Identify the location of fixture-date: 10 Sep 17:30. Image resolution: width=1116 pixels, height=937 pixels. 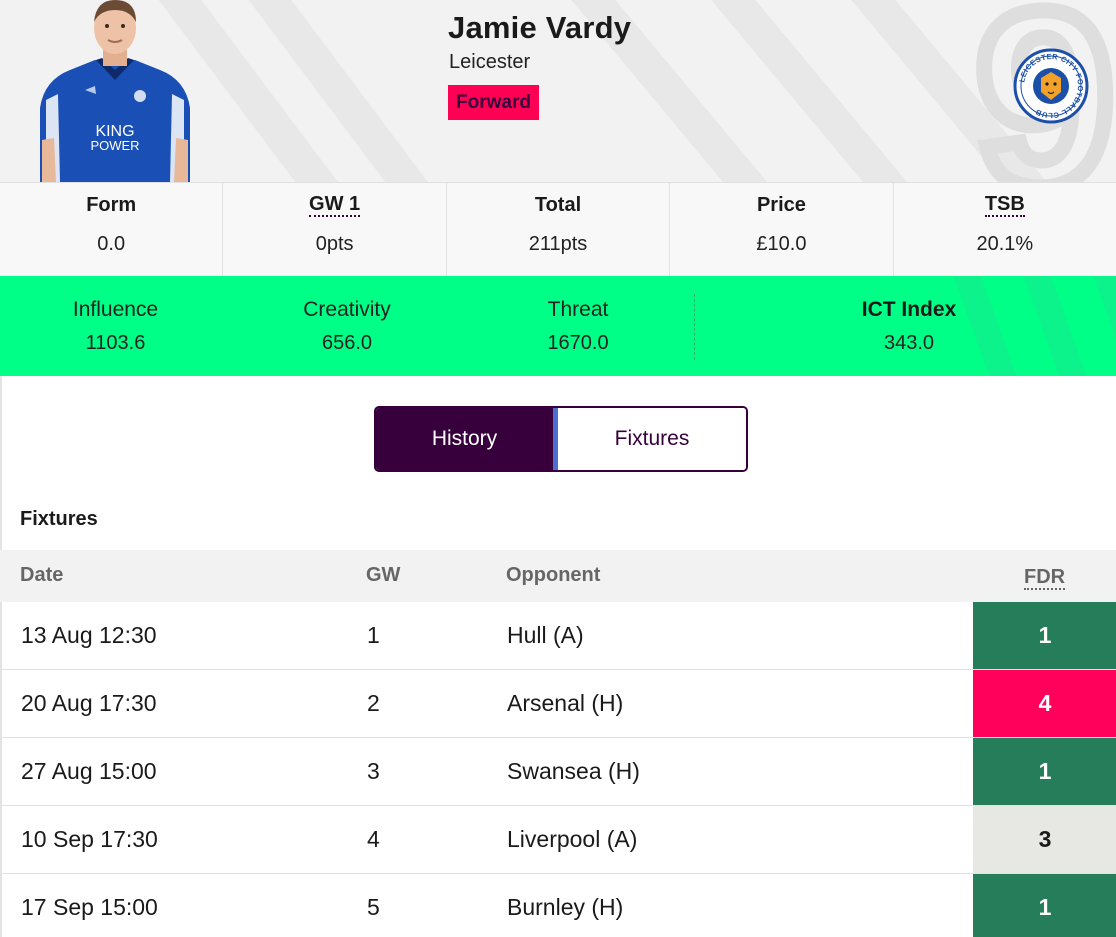
(89, 839).